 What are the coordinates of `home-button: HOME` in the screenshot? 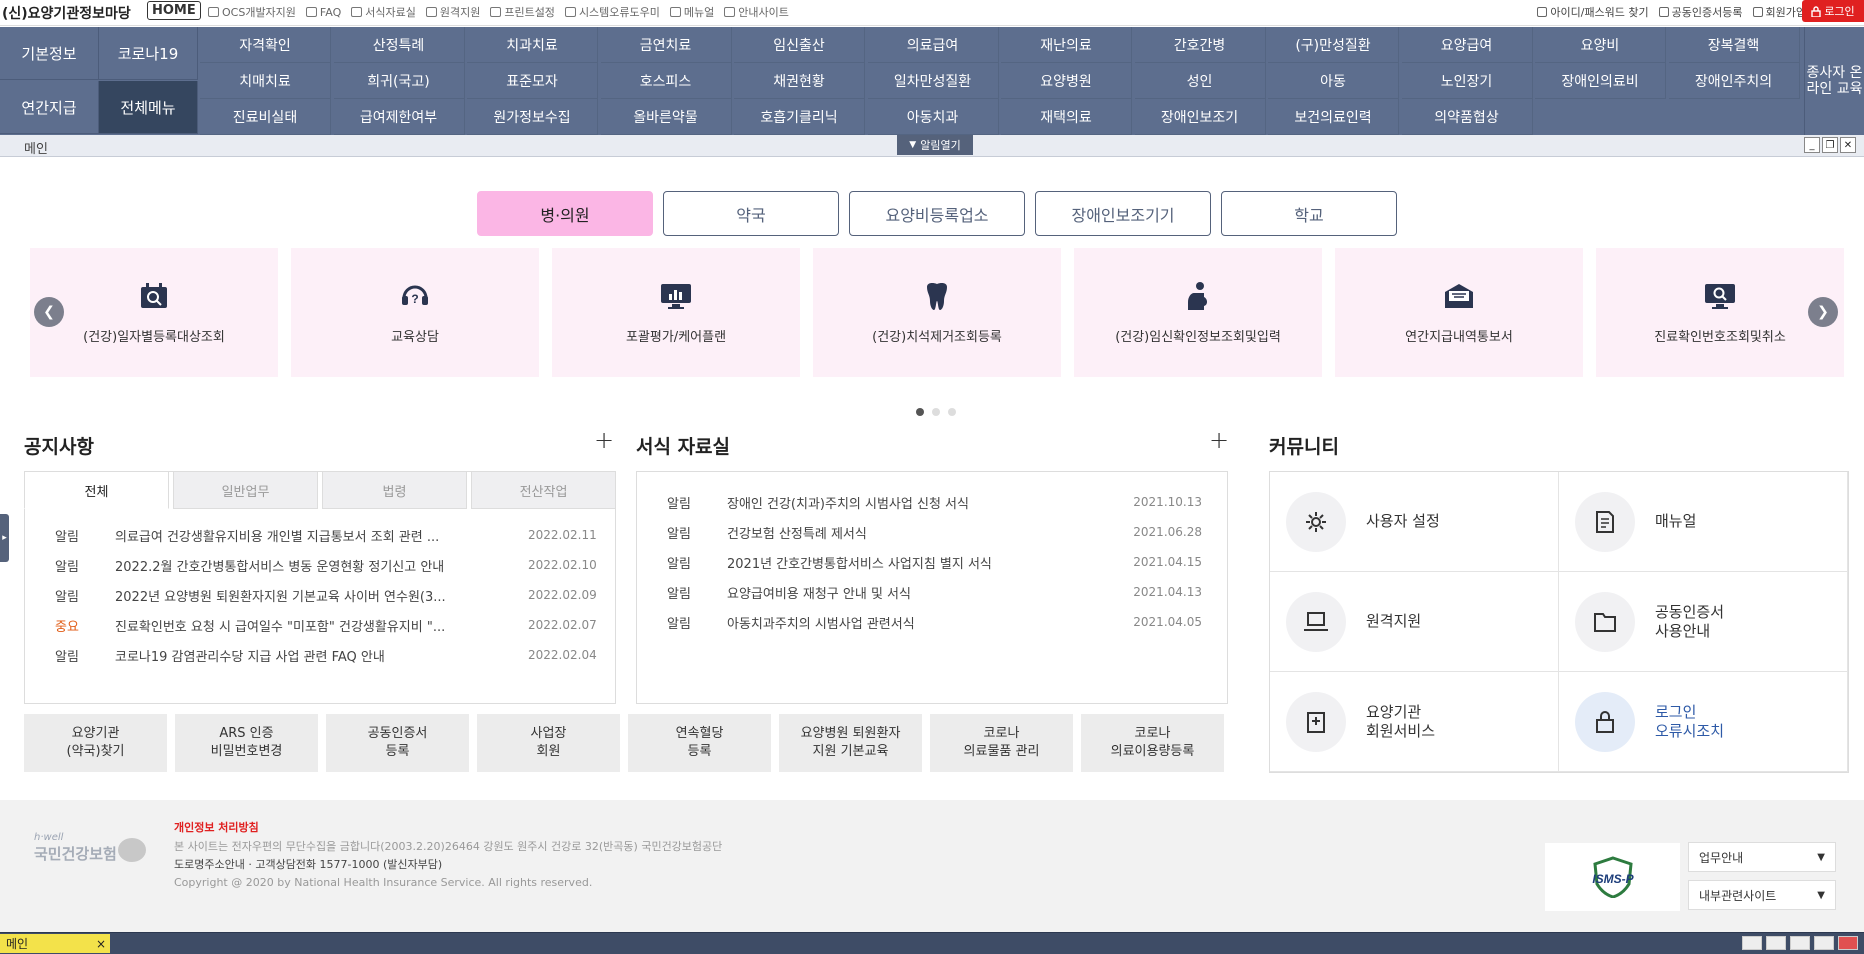 It's located at (174, 10).